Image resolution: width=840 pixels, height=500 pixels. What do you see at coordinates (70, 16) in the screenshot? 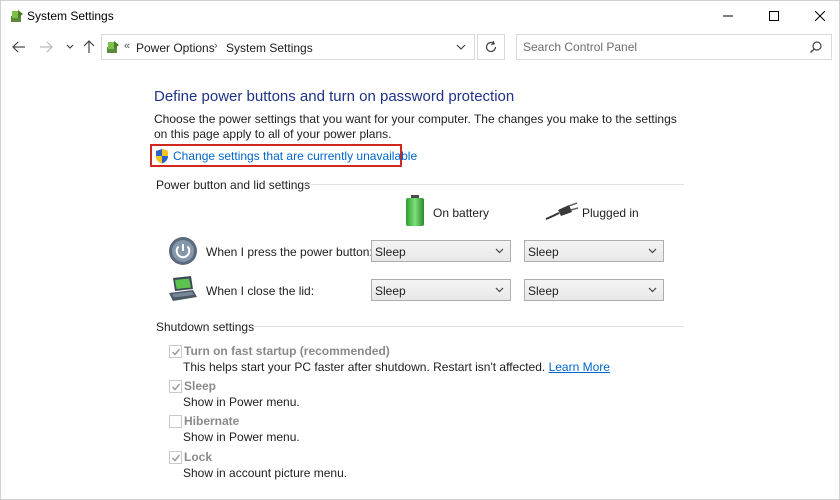
I see `window-title: System Settings` at bounding box center [70, 16].